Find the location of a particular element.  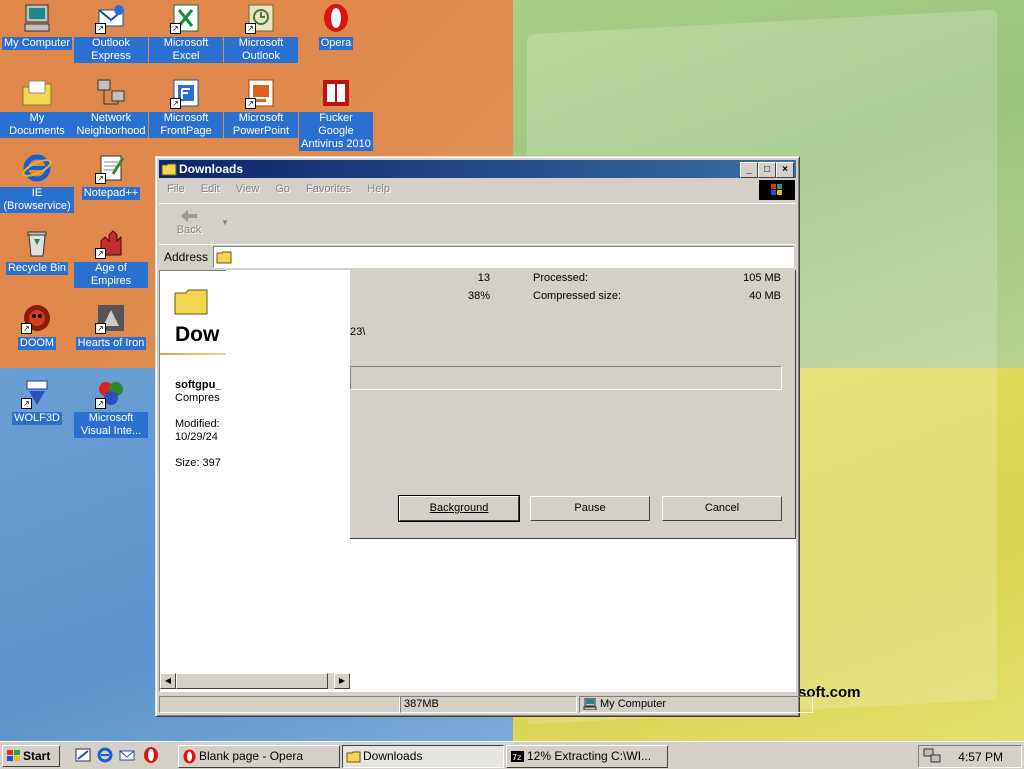

outlook-express-icon: ↗ is located at coordinates (111, 18).